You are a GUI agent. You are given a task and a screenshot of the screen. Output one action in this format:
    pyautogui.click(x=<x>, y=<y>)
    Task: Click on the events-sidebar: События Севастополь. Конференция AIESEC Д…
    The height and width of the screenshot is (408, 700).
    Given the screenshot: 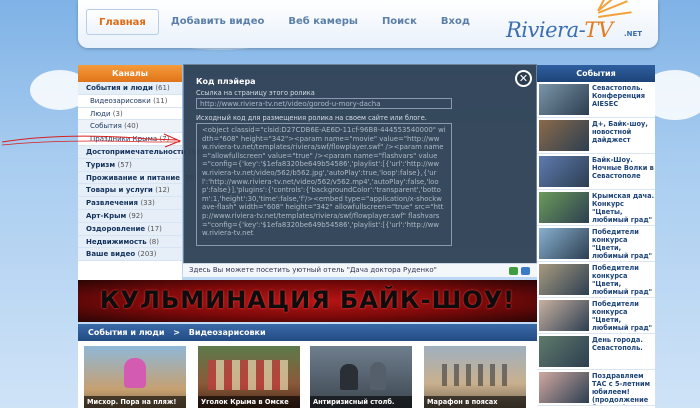 What is the action you would take?
    pyautogui.click(x=596, y=236)
    